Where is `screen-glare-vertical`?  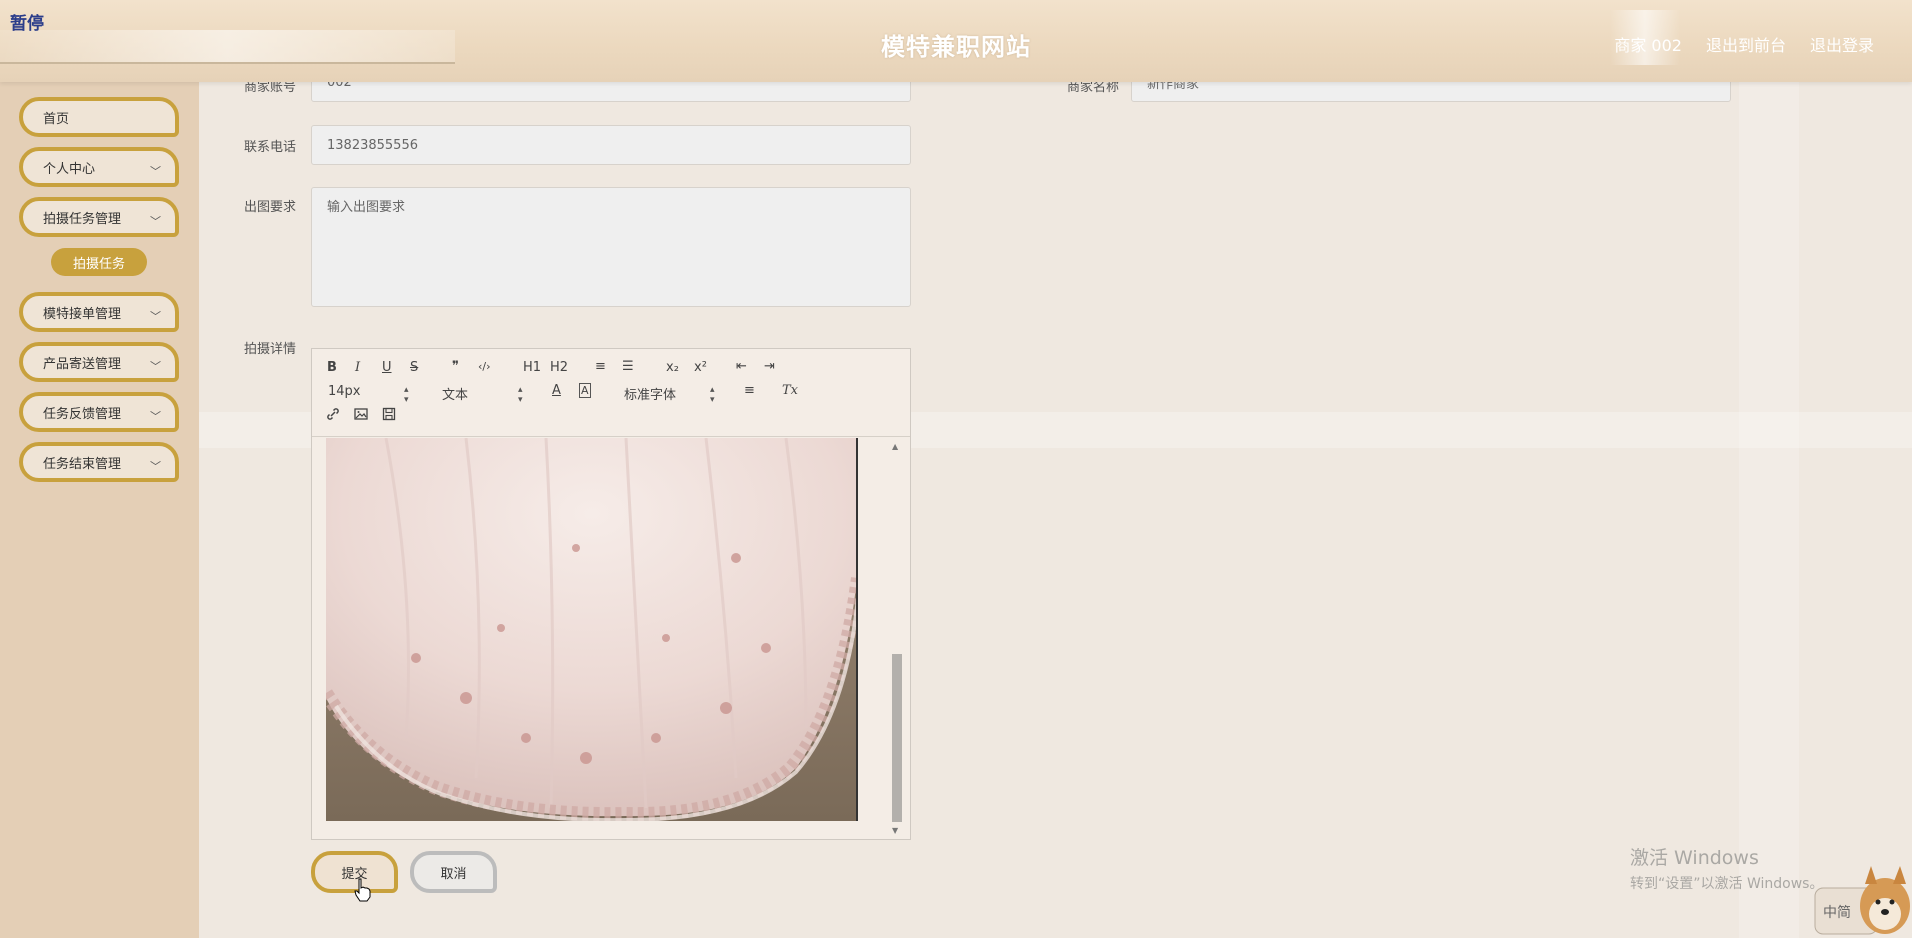
screen-glare-vertical is located at coordinates (1769, 510).